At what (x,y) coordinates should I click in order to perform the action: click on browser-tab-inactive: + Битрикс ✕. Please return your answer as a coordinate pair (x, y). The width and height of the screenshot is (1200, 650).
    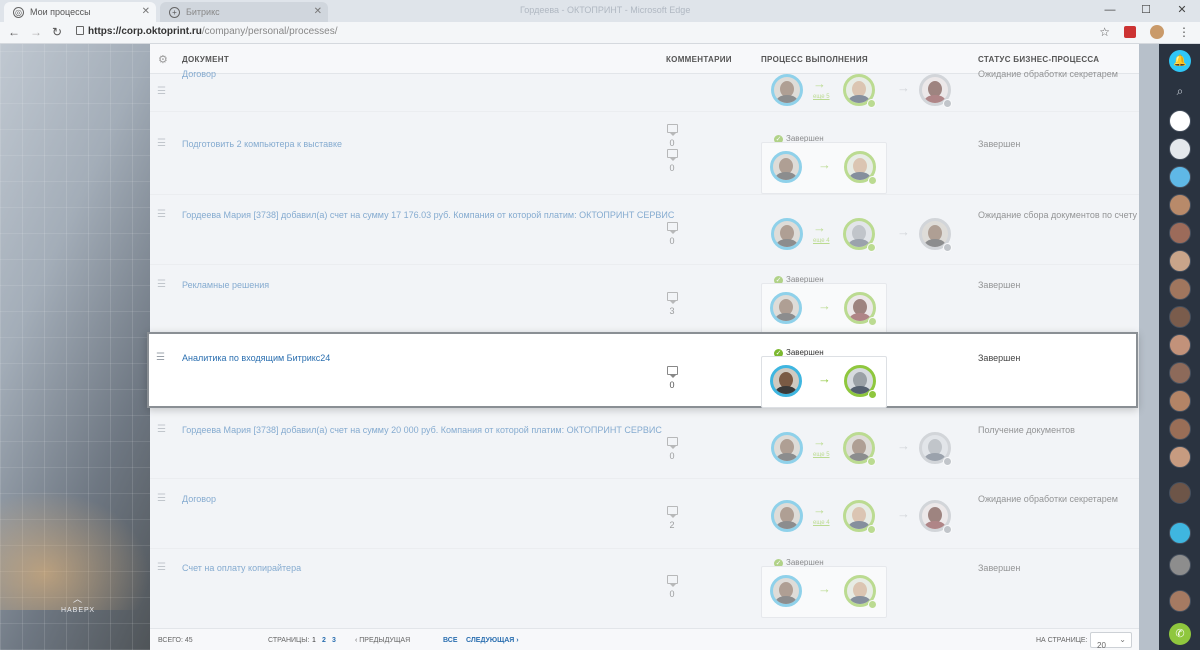
    Looking at the image, I should click on (244, 12).